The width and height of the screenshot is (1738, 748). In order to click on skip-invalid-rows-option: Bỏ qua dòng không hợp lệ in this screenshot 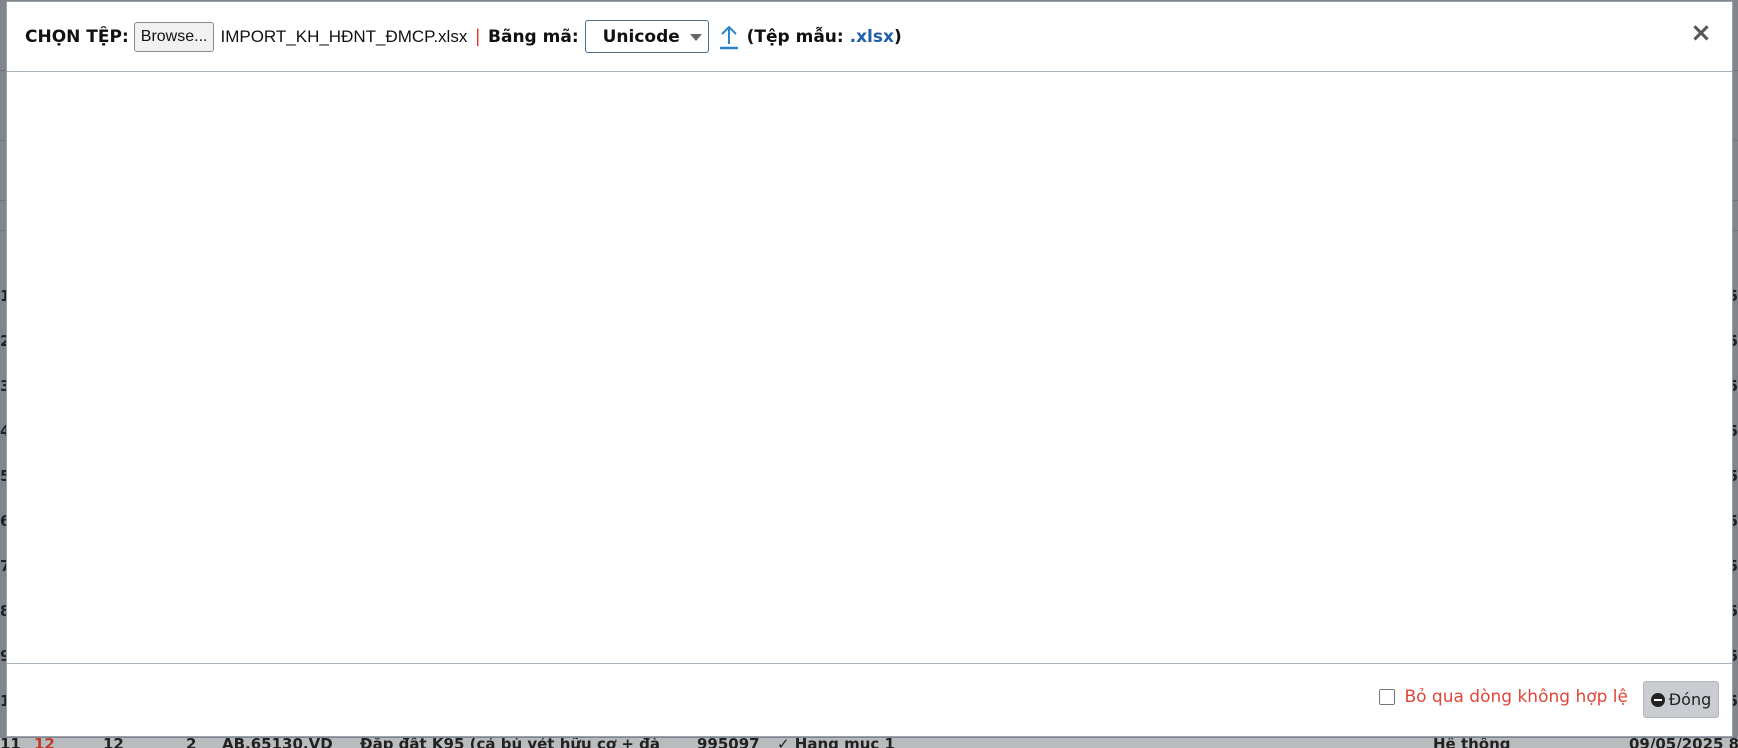, I will do `click(1503, 697)`.